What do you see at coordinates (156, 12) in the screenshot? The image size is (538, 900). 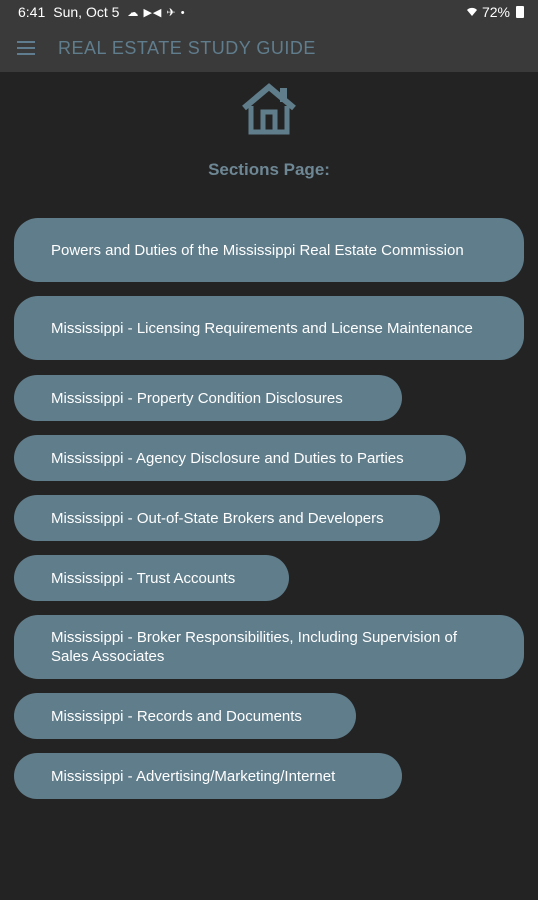 I see `notification-icons: ☁ ▶◀ ✈ •` at bounding box center [156, 12].